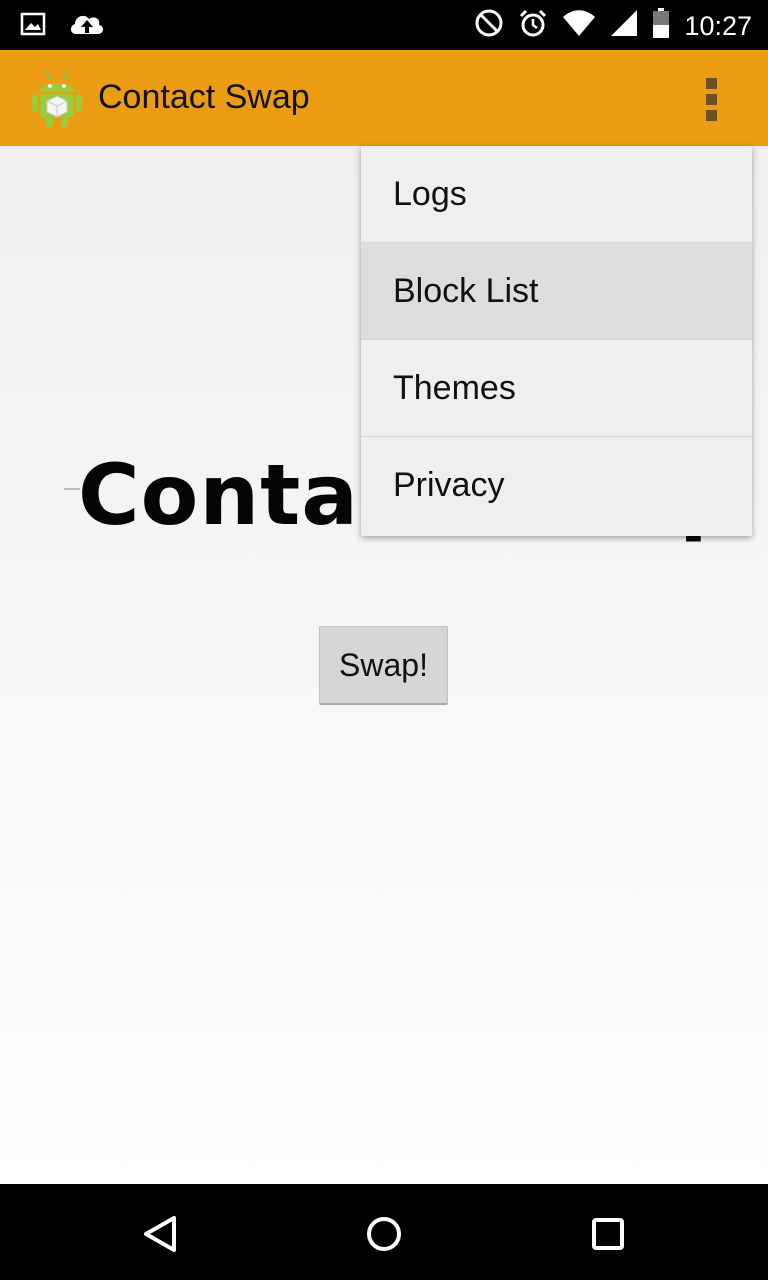 The height and width of the screenshot is (1280, 768). I want to click on battery-icon, so click(661, 25).